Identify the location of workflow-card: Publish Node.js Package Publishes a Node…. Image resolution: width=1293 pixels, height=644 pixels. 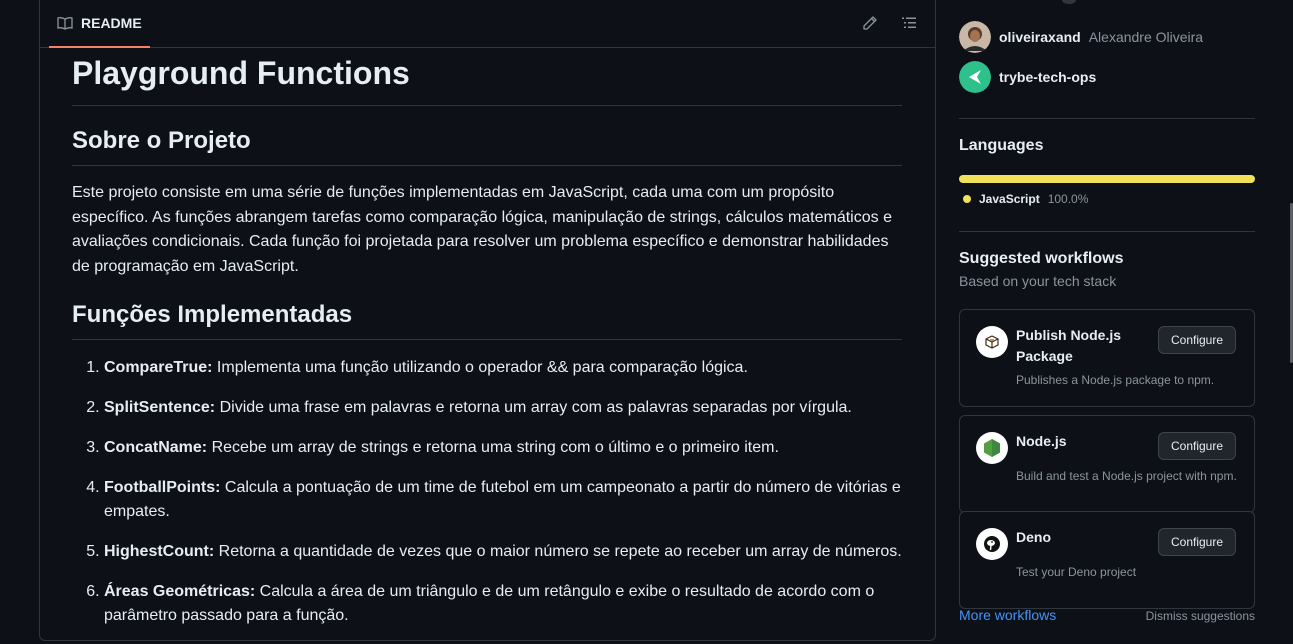
(1107, 358).